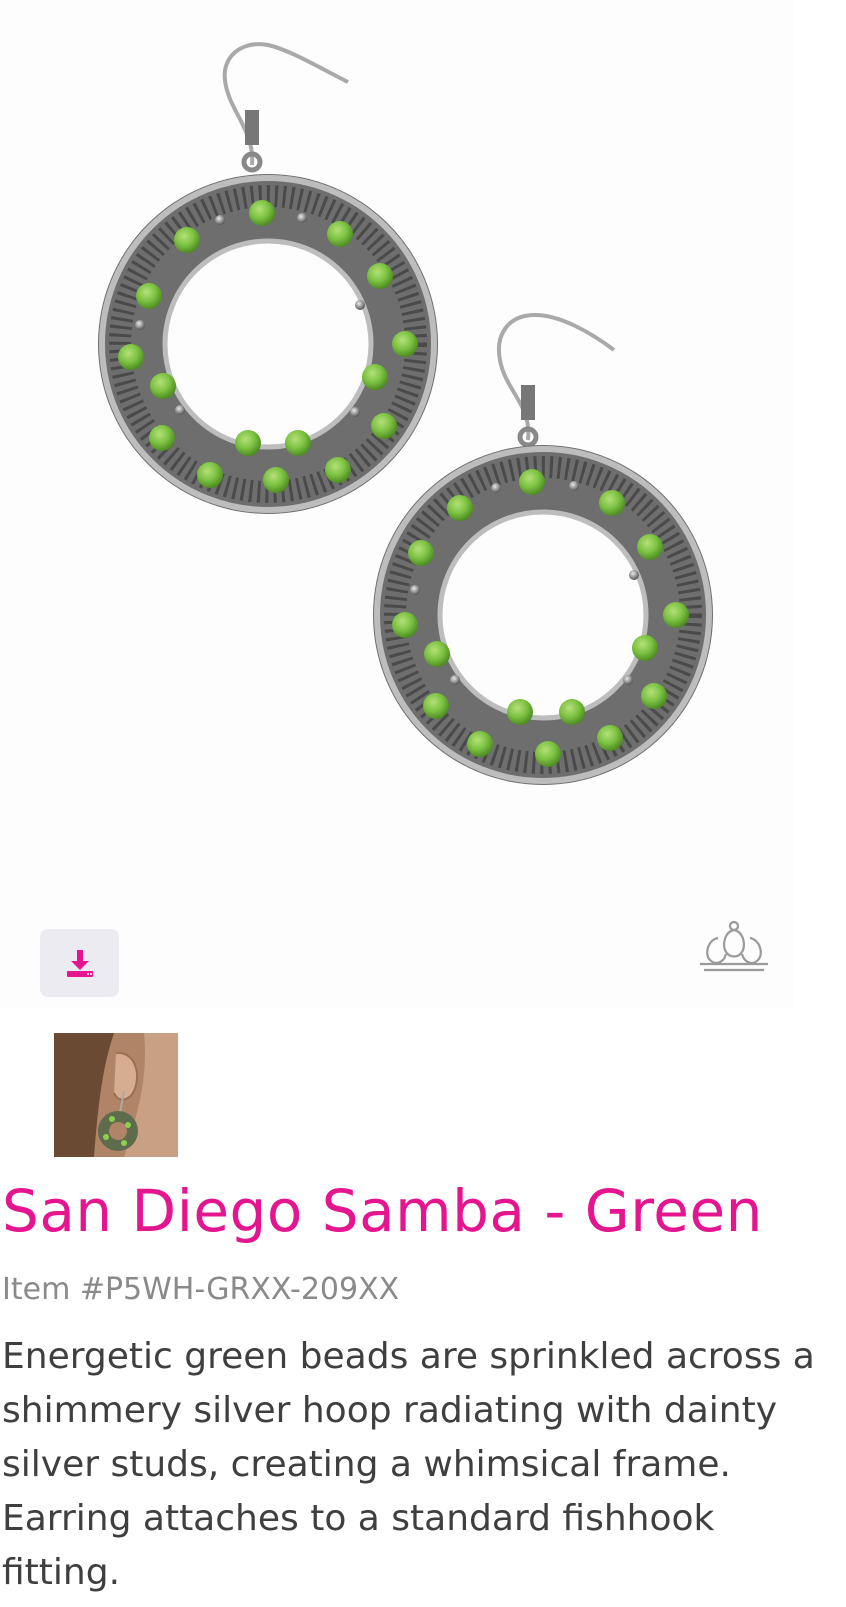 This screenshot has width=846, height=1607. I want to click on item-number: Item #P5WH-GRXX-209XX, so click(201, 1289).